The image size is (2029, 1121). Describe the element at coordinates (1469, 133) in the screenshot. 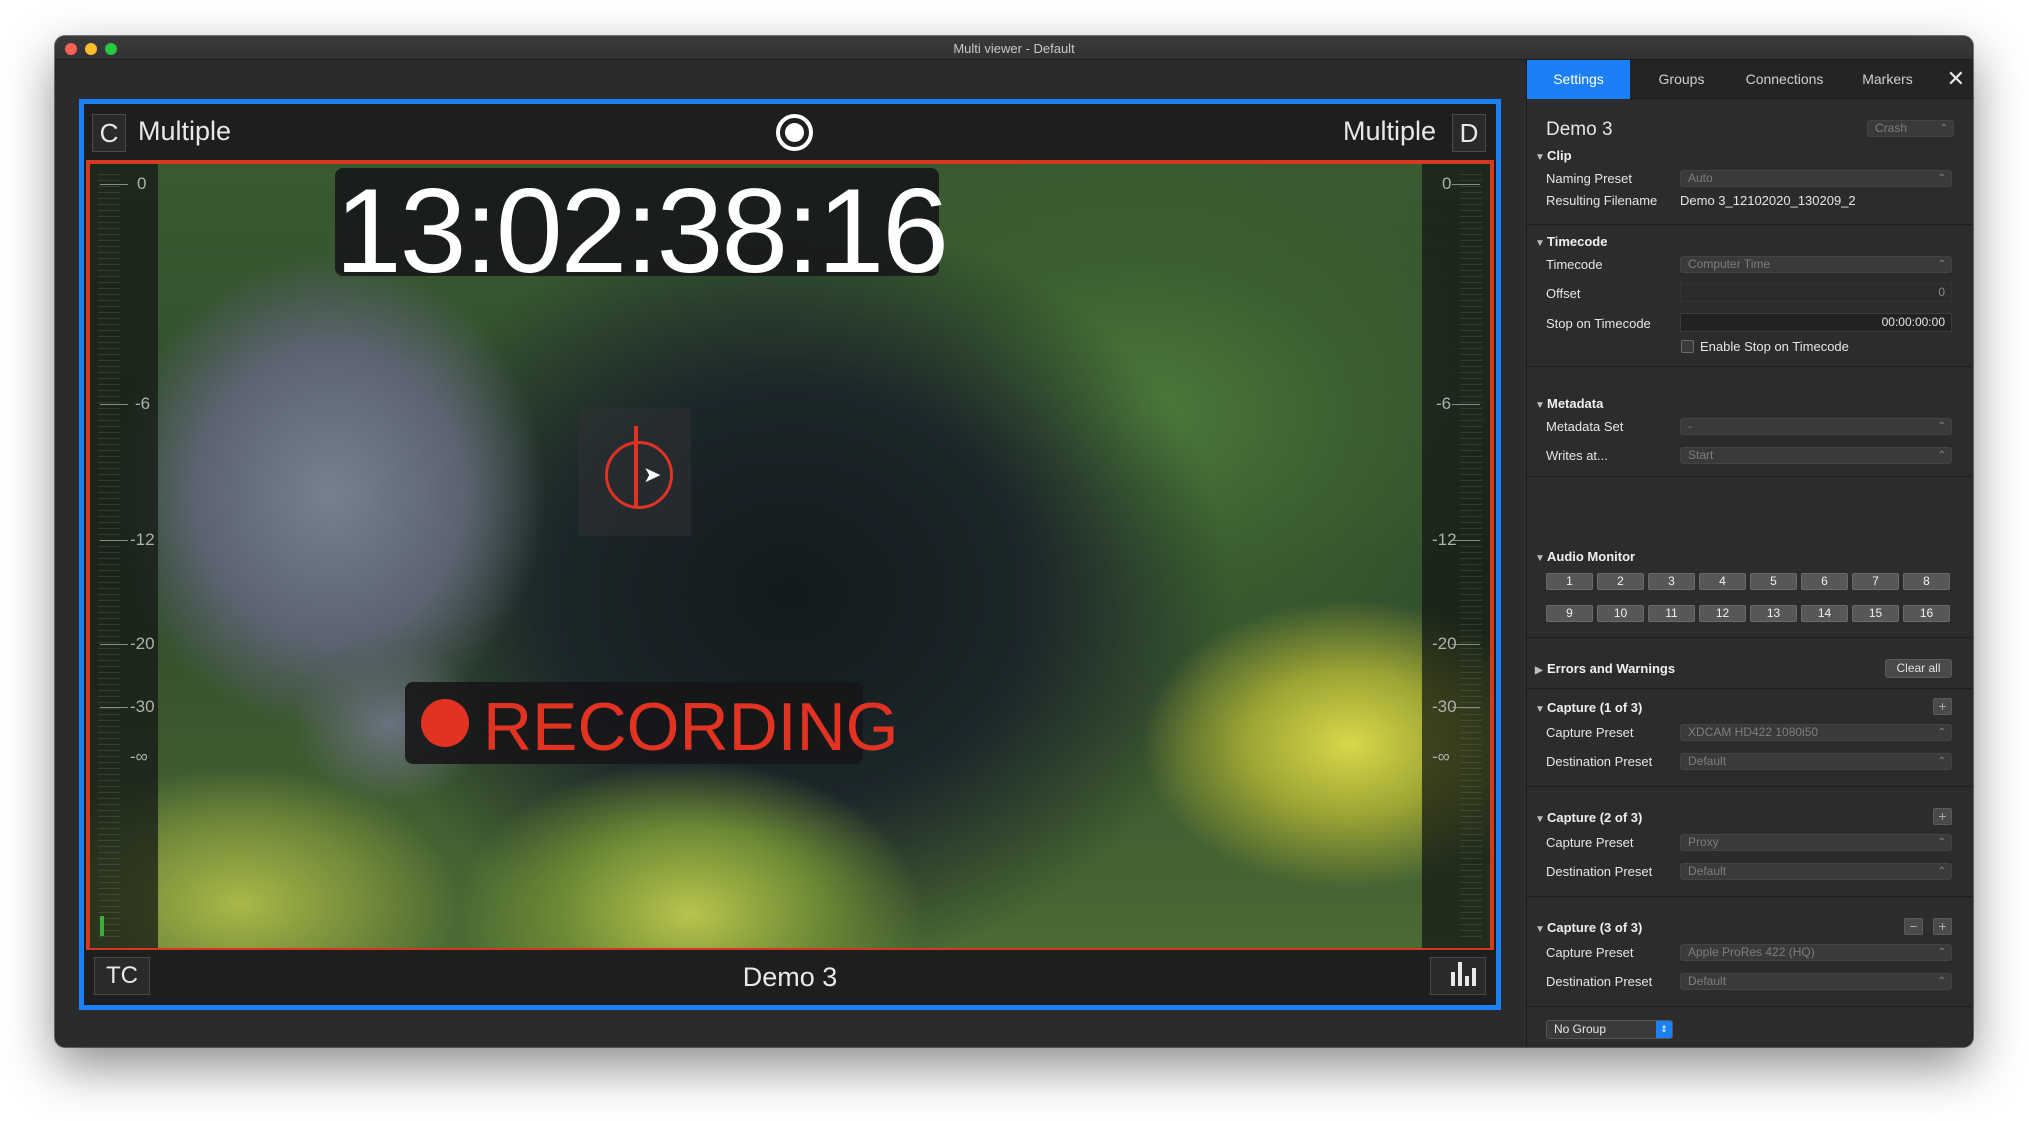

I see `channel-d-box: D` at that location.